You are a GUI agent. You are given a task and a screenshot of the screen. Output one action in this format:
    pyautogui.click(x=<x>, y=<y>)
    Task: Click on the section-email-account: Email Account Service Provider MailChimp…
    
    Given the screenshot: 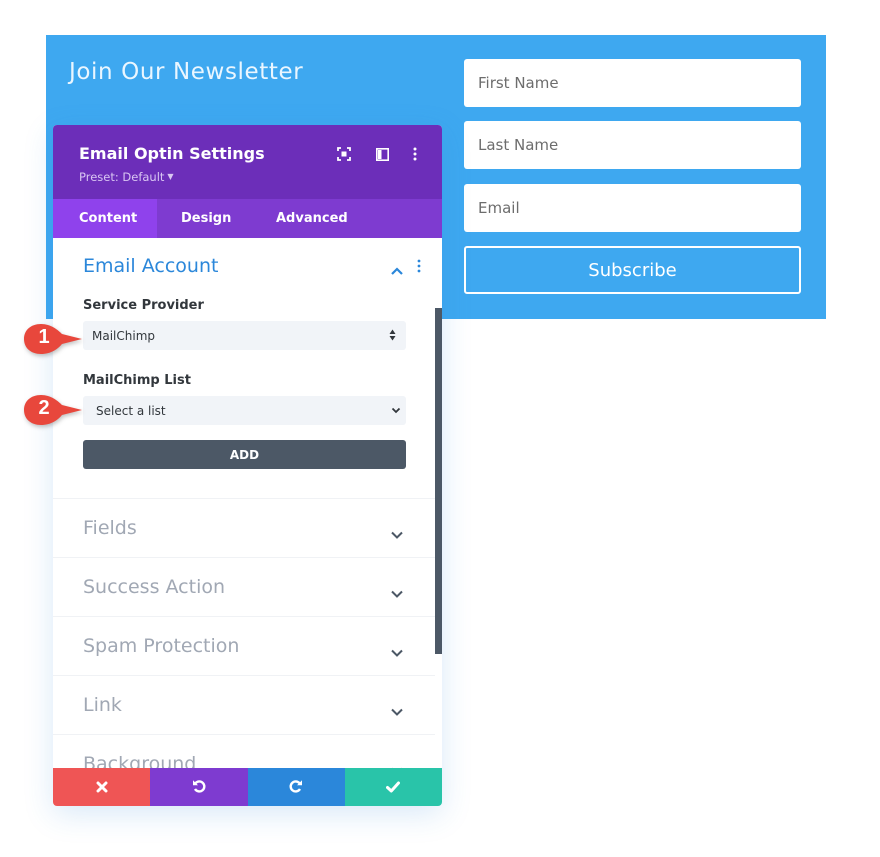 What is the action you would take?
    pyautogui.click(x=244, y=368)
    